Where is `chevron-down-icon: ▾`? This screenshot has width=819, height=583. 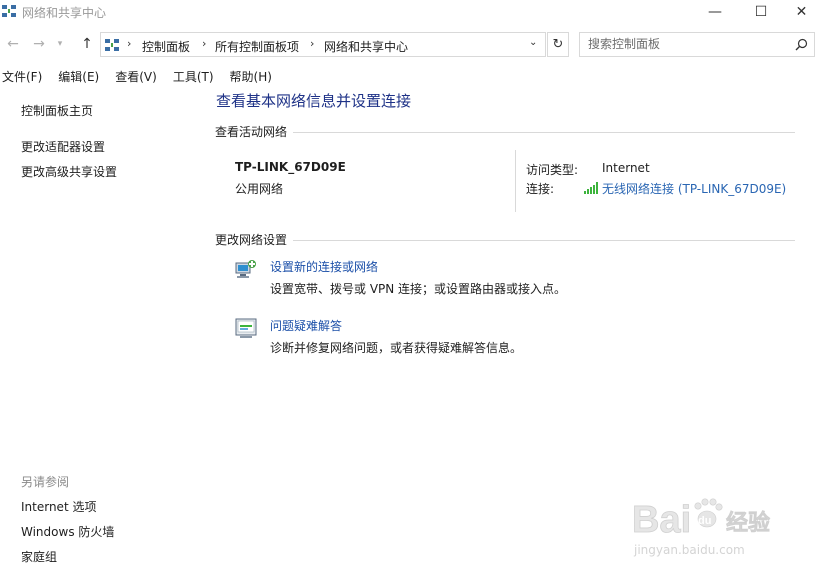 chevron-down-icon: ▾ is located at coordinates (60, 44).